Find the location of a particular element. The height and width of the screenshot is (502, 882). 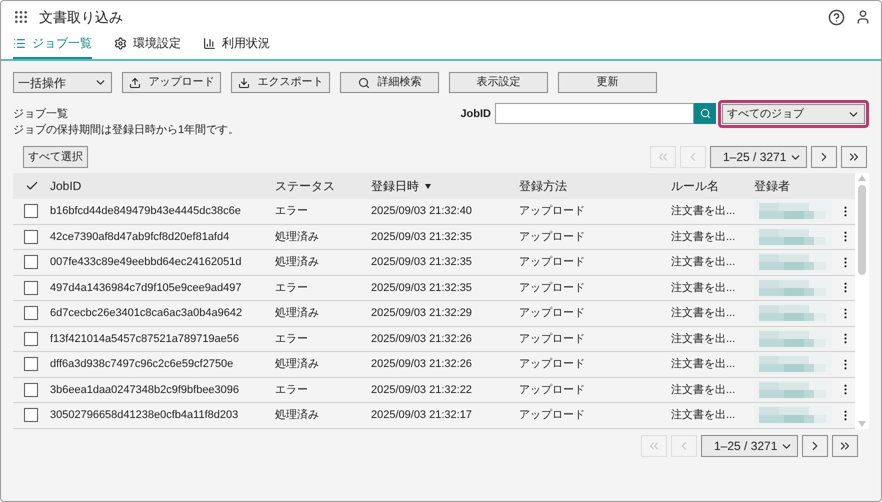

table-cell: 2025/09/03 21:32:22 is located at coordinates (421, 390).